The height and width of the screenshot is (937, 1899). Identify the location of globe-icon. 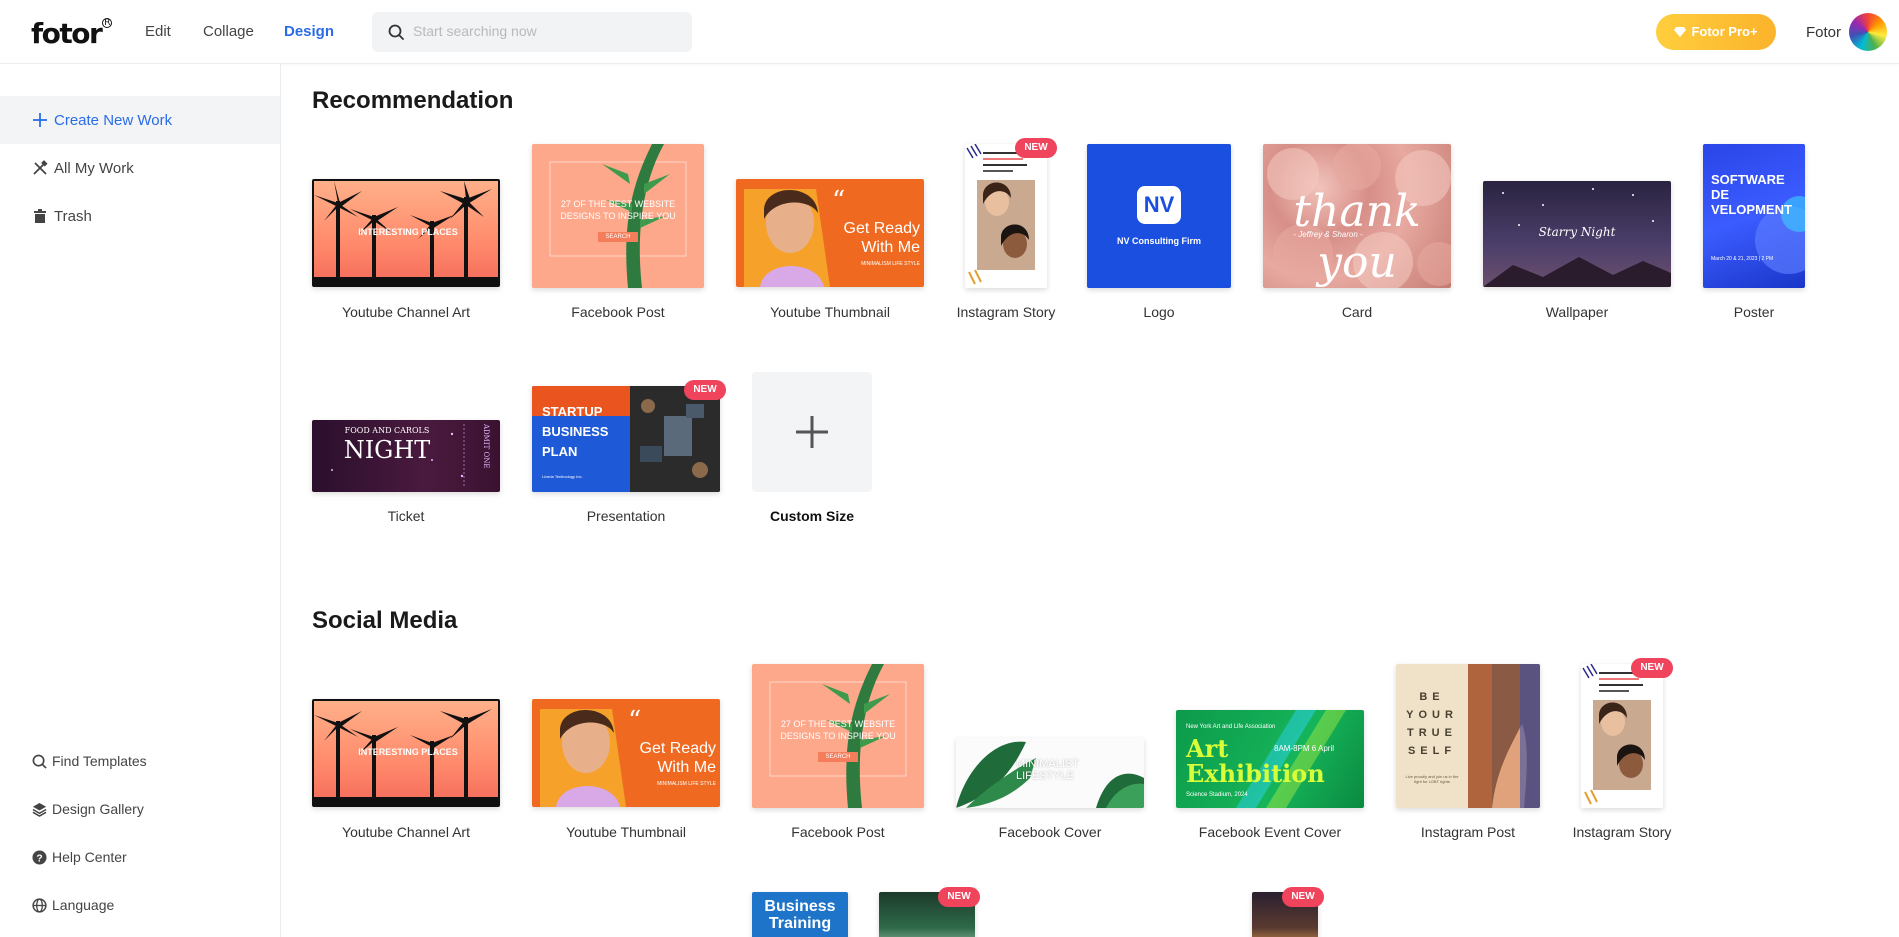
(39, 905).